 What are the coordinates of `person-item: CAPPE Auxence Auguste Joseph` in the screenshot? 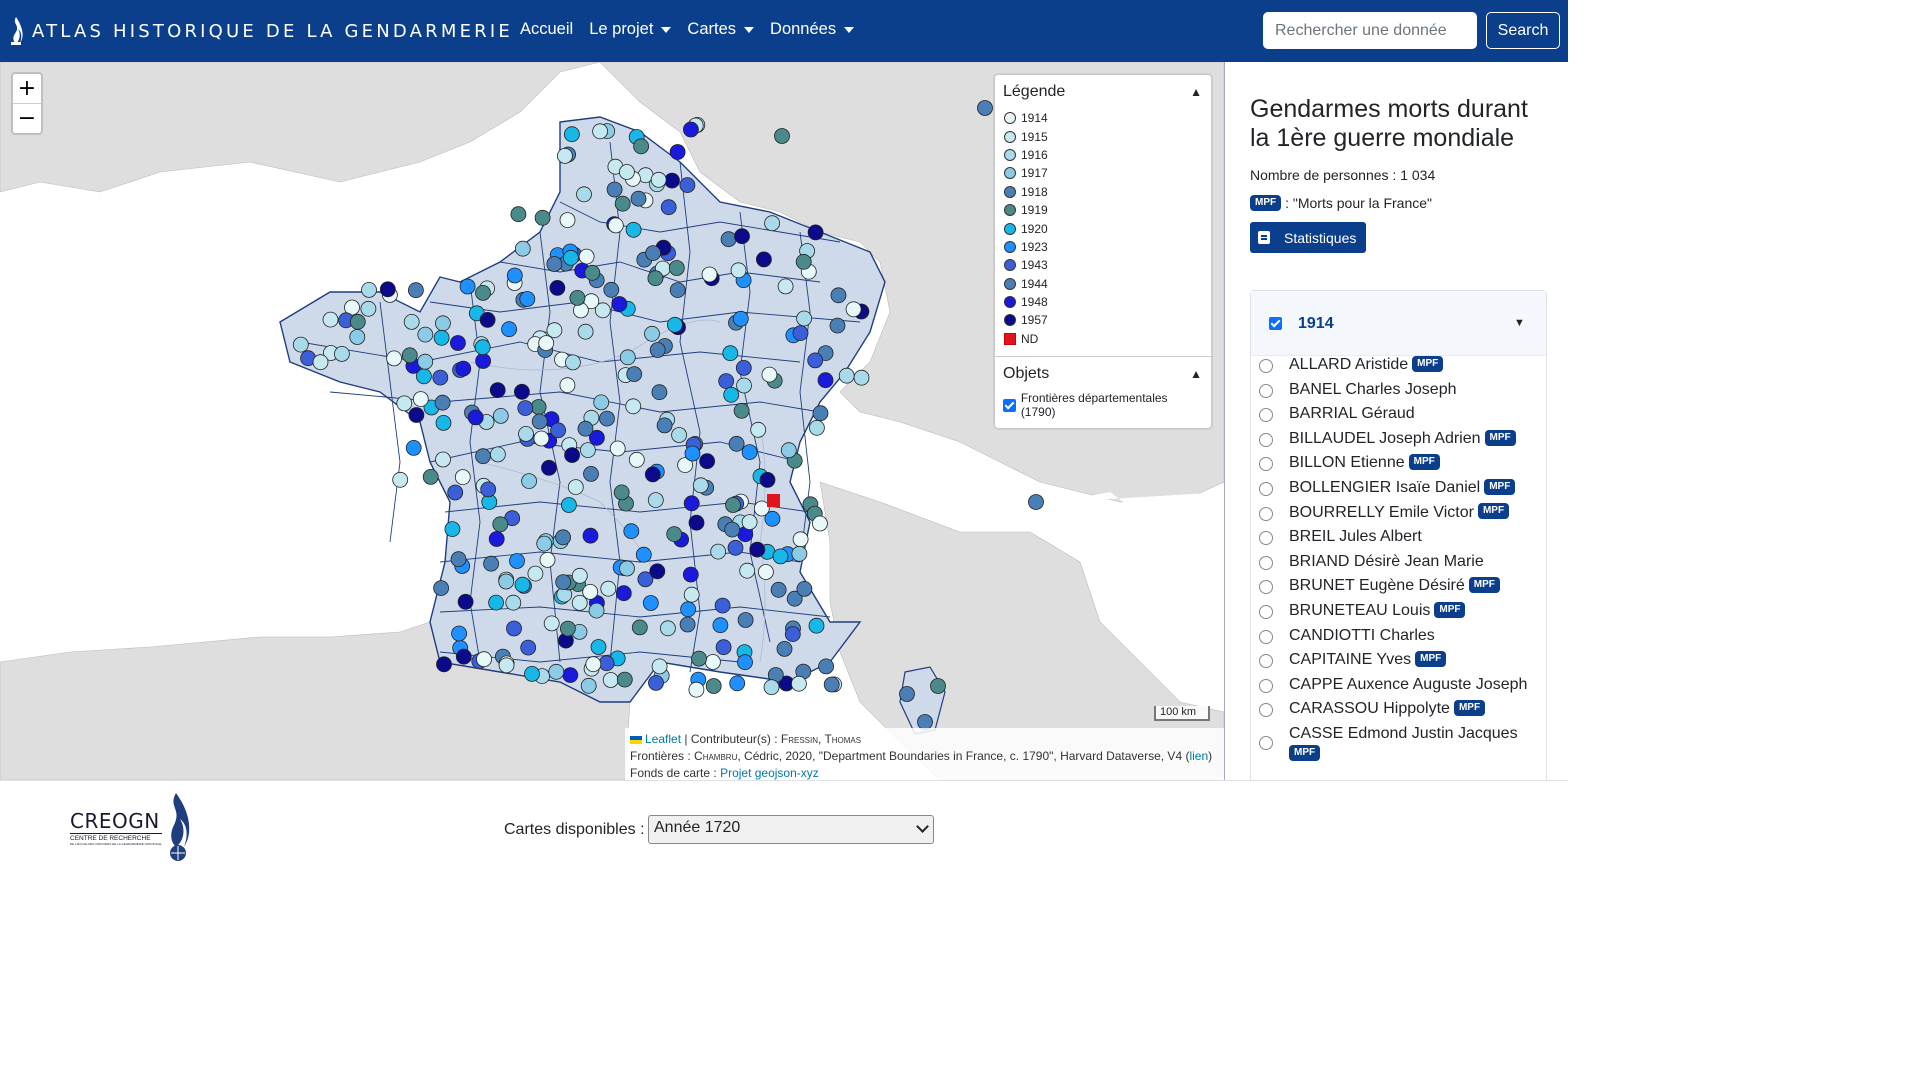 It's located at (1398, 687).